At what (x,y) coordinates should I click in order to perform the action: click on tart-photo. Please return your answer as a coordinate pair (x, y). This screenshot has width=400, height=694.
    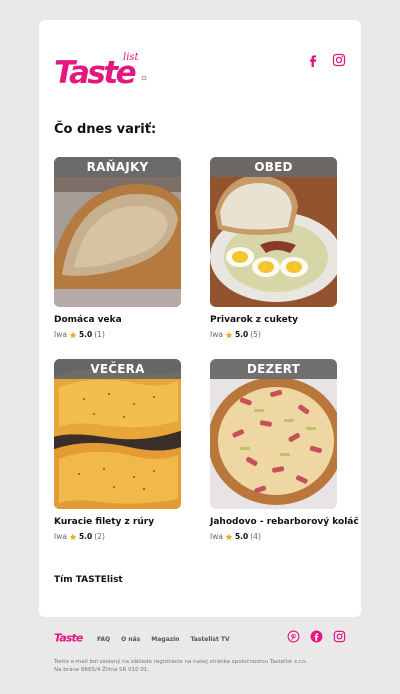
    Looking at the image, I should click on (273, 434).